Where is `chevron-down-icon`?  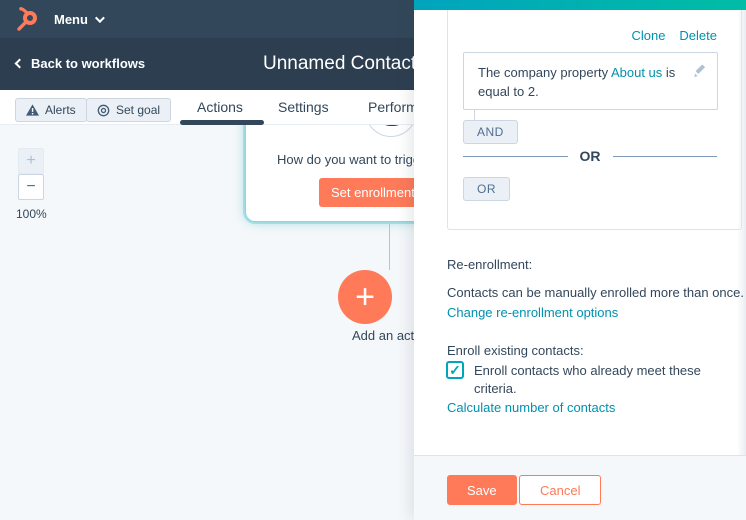
chevron-down-icon is located at coordinates (99, 17).